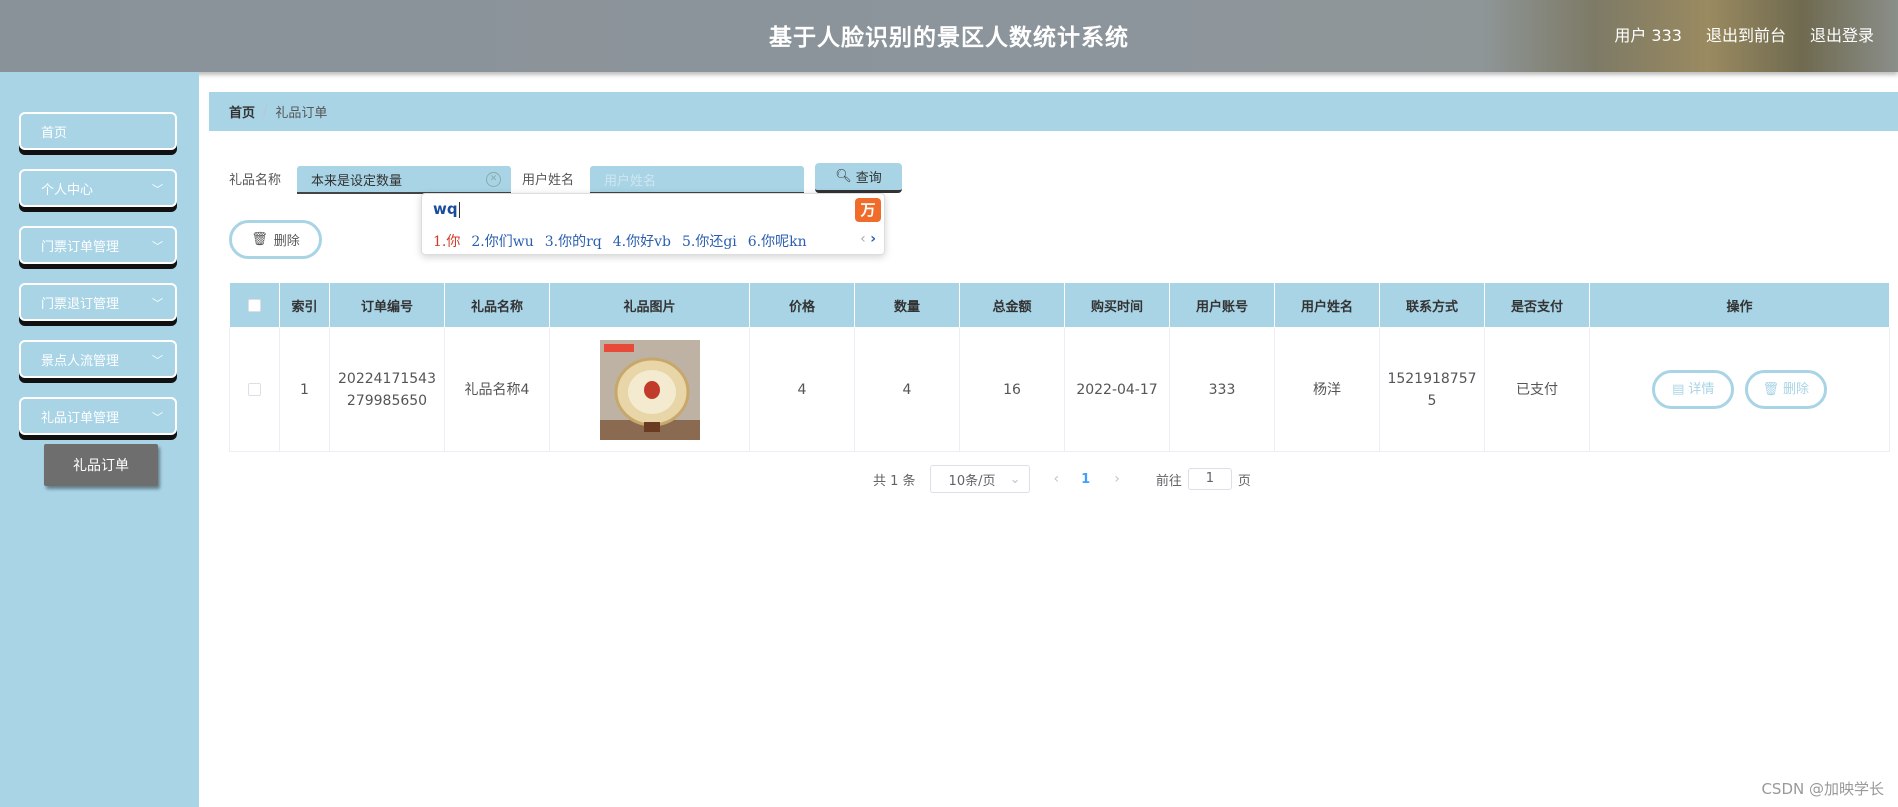 Image resolution: width=1898 pixels, height=807 pixels. Describe the element at coordinates (98, 416) in the screenshot. I see `sidebar-item-gift-orders: 礼品订单管理 ﹀` at that location.